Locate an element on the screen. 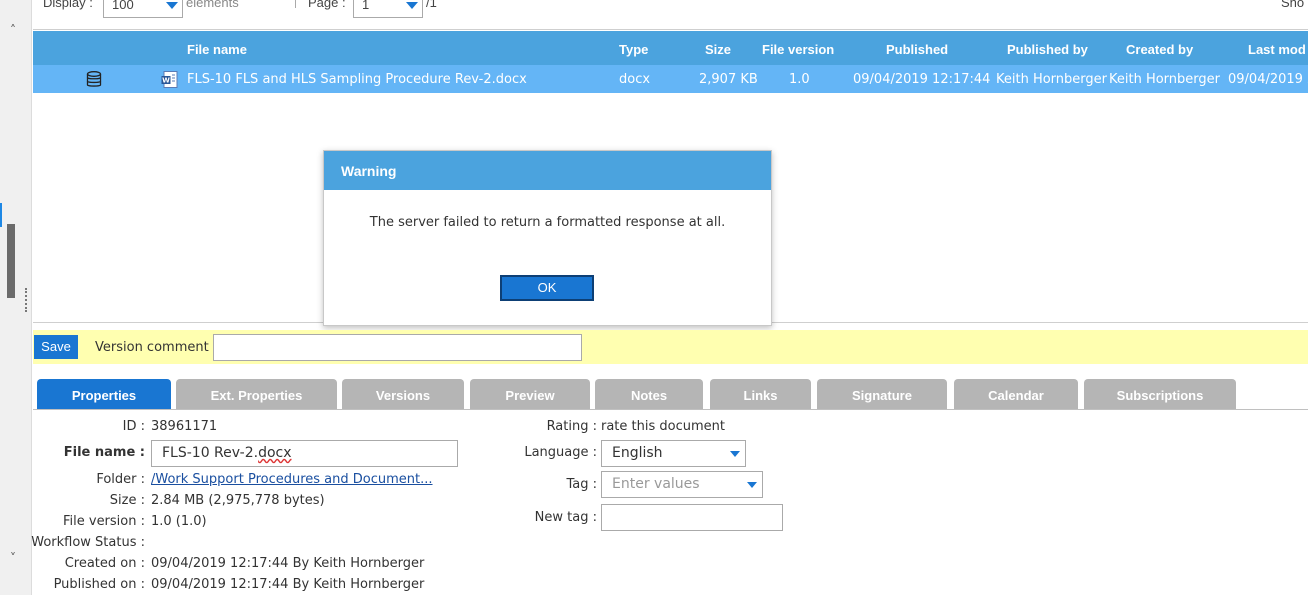 The height and width of the screenshot is (595, 1308). tag-placeholder: Enter values is located at coordinates (656, 484).